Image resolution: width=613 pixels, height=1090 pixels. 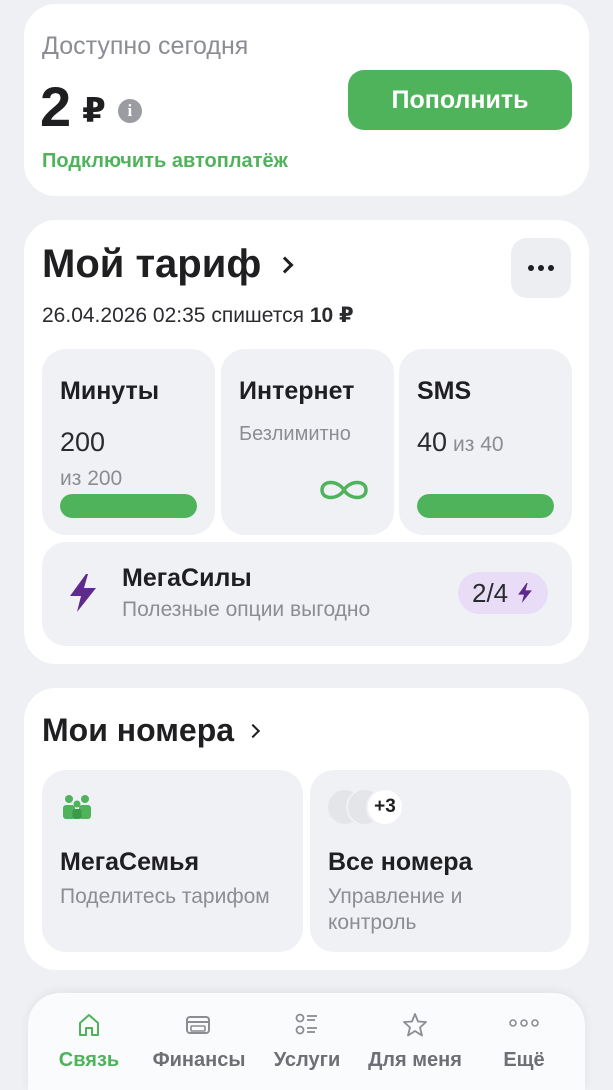 I want to click on autopay-link: Подключить автоплатёж, so click(x=165, y=161).